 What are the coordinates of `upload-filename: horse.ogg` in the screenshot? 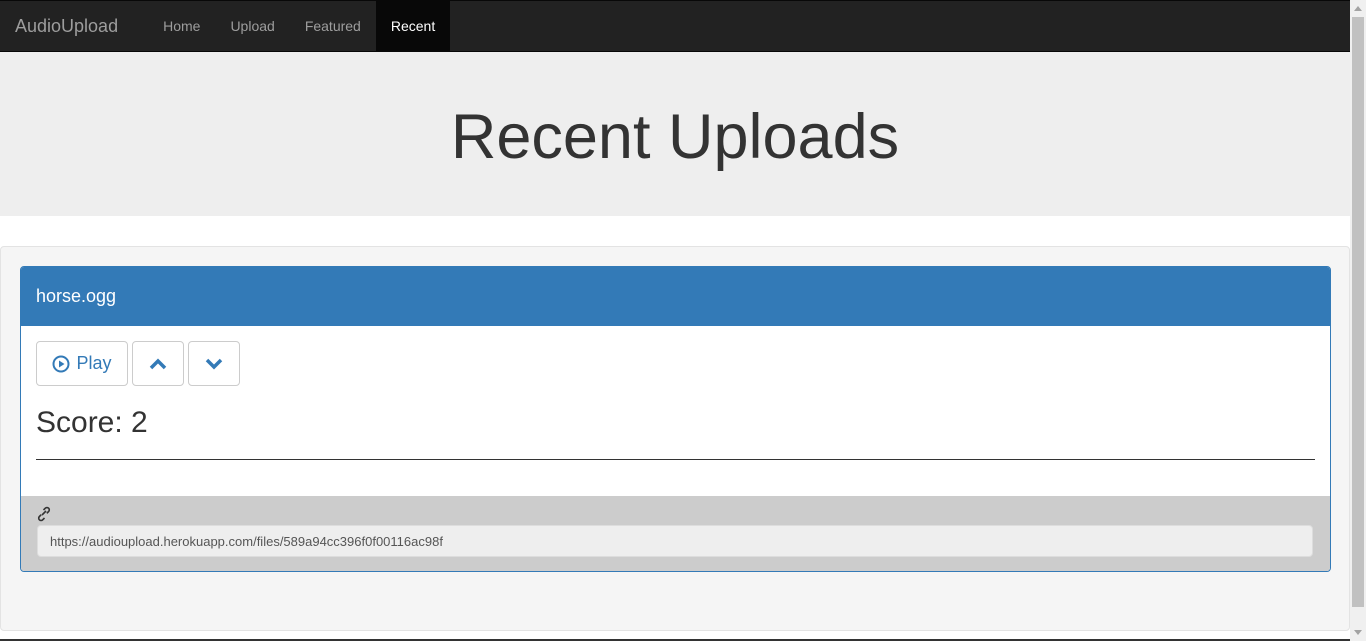 It's located at (675, 296).